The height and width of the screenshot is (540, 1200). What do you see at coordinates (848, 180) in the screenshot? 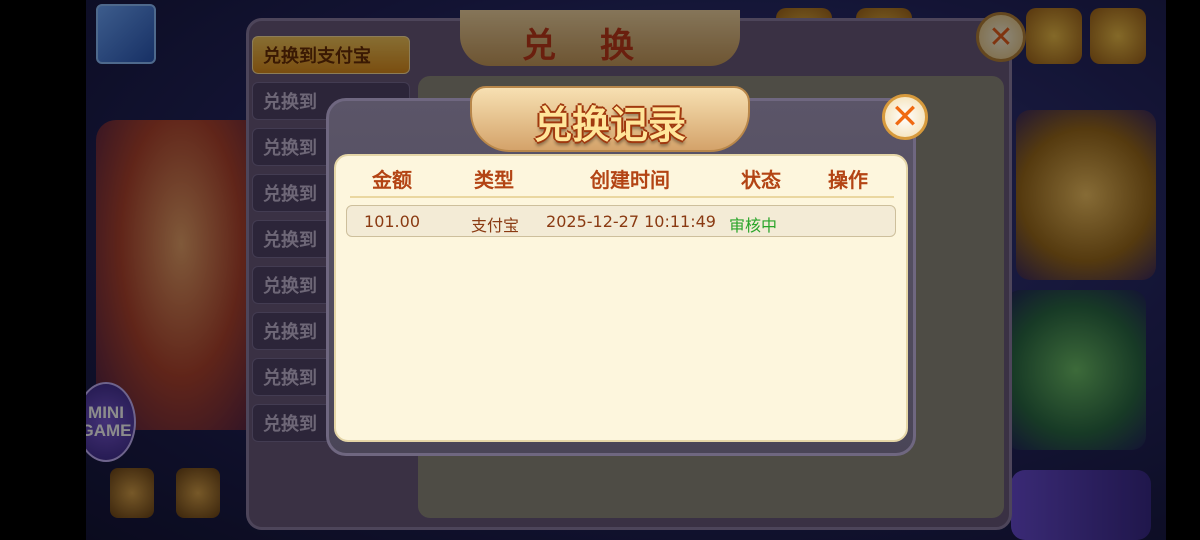
I see `column-header-action: 操作` at bounding box center [848, 180].